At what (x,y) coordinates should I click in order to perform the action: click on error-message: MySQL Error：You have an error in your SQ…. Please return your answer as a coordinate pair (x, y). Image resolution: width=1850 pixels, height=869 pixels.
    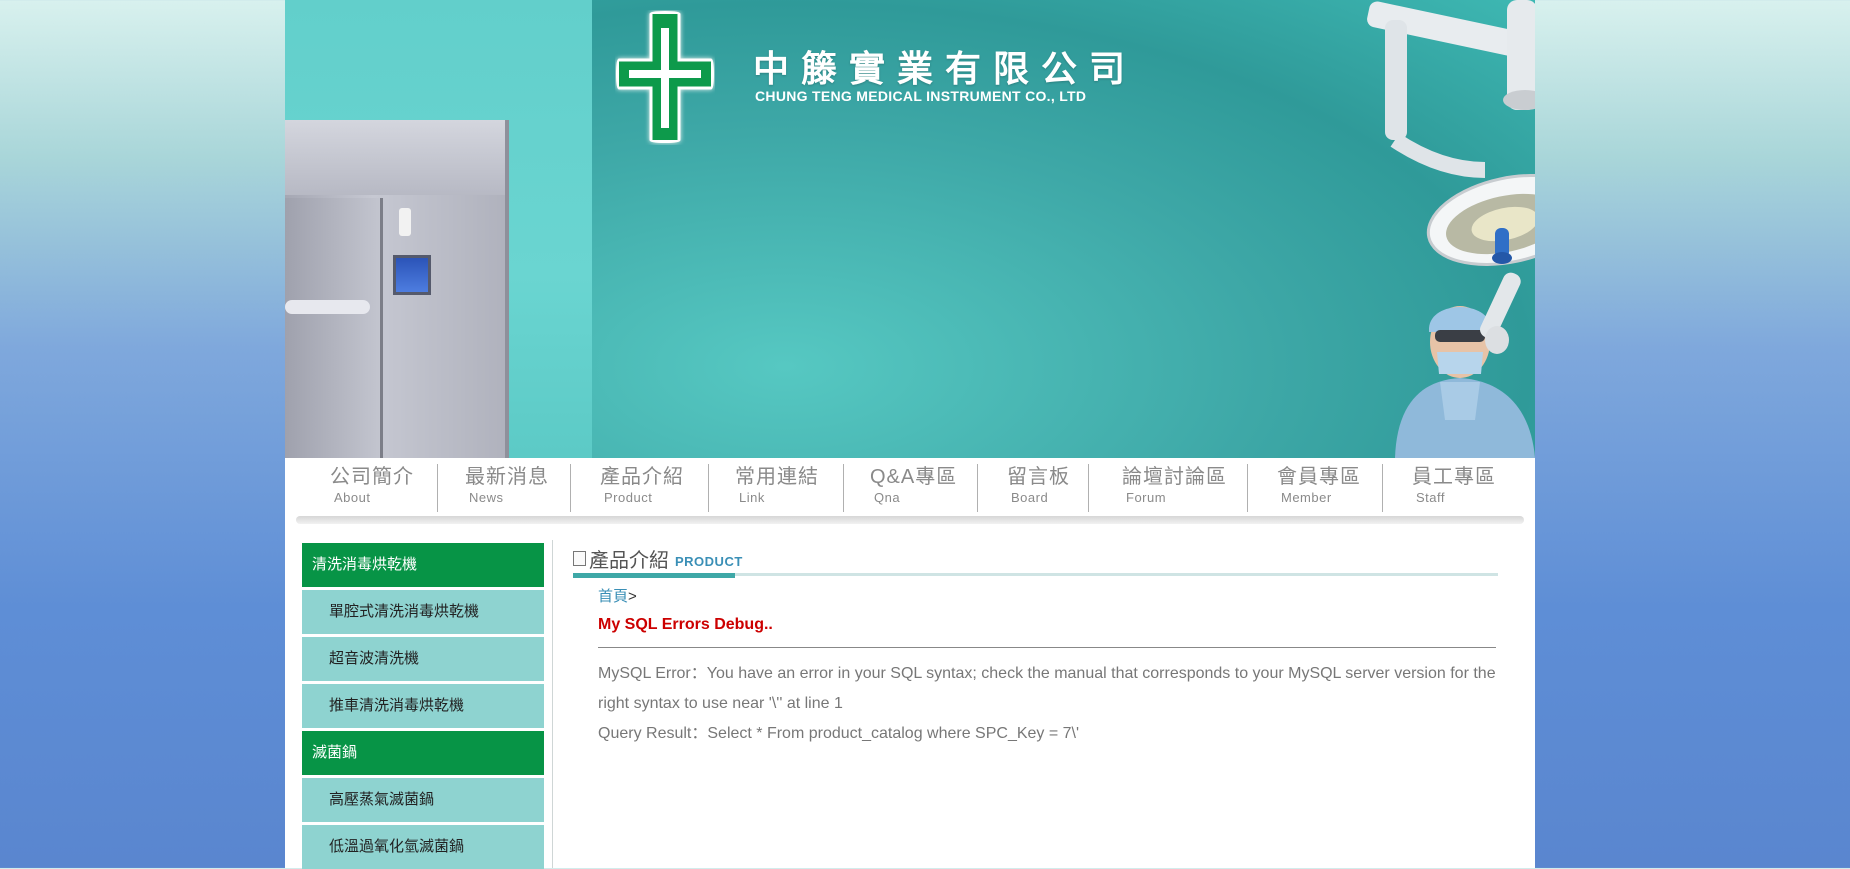
    Looking at the image, I should click on (1047, 704).